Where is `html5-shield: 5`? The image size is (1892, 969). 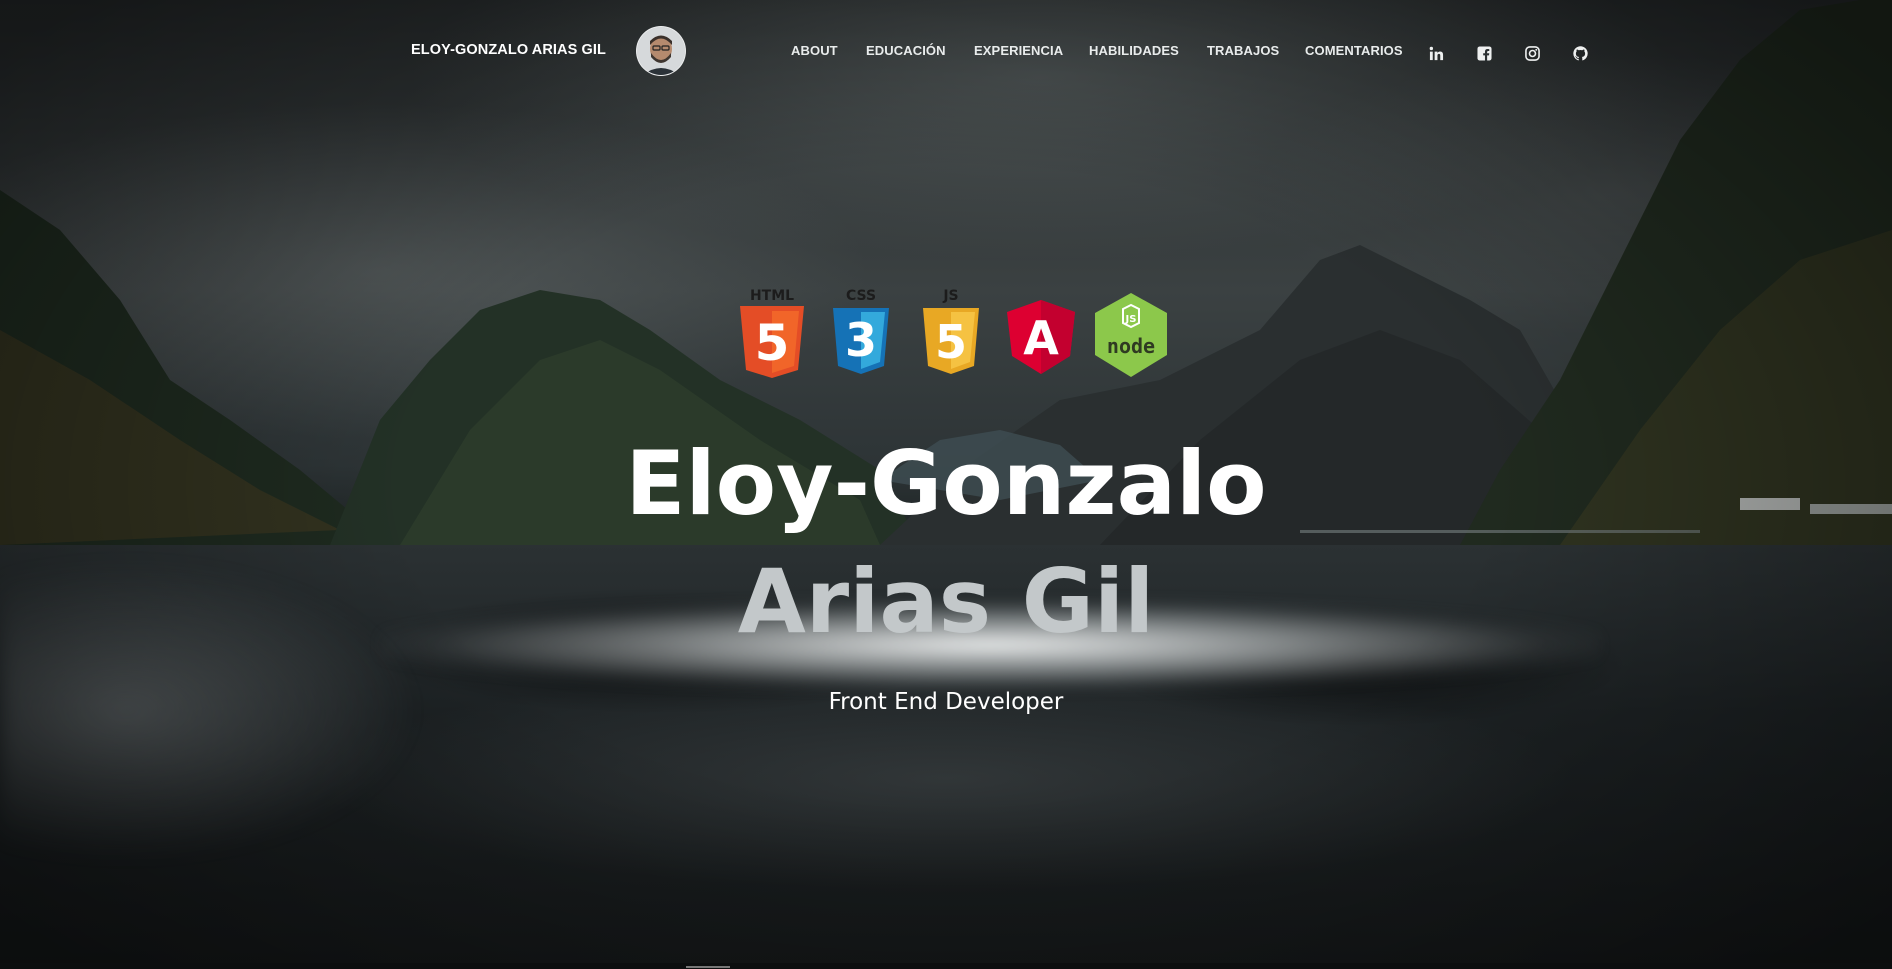
html5-shield: 5 is located at coordinates (772, 342).